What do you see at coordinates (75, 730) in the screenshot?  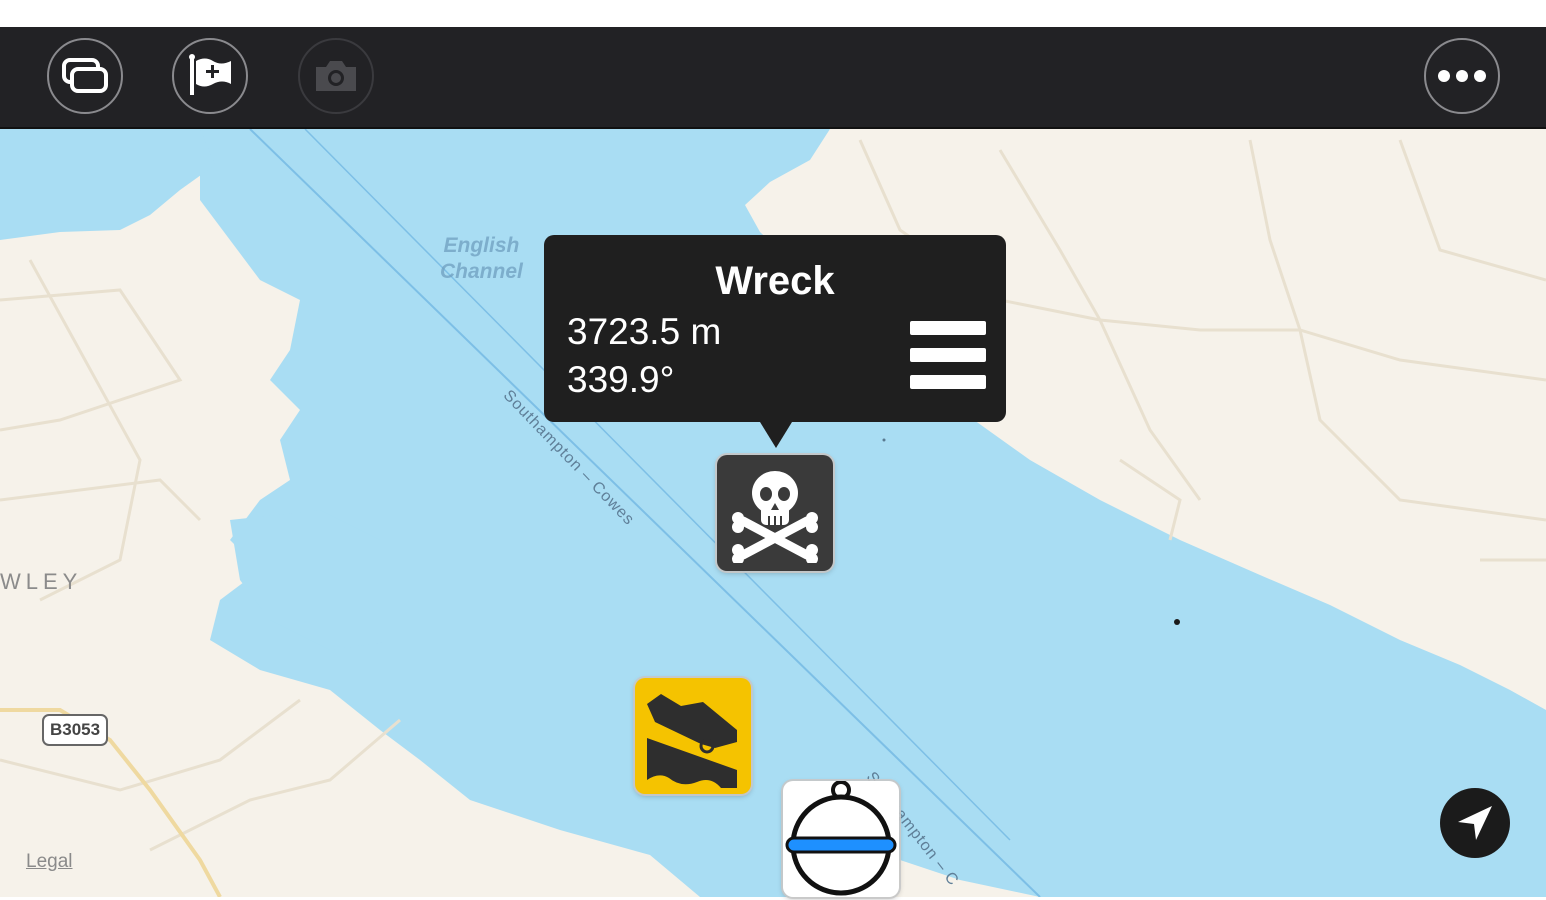 I see `road-shield: B3053` at bounding box center [75, 730].